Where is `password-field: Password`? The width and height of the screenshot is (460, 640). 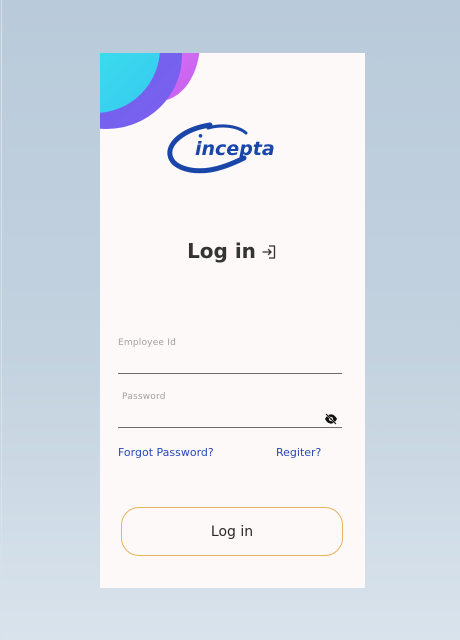 password-field: Password is located at coordinates (230, 410).